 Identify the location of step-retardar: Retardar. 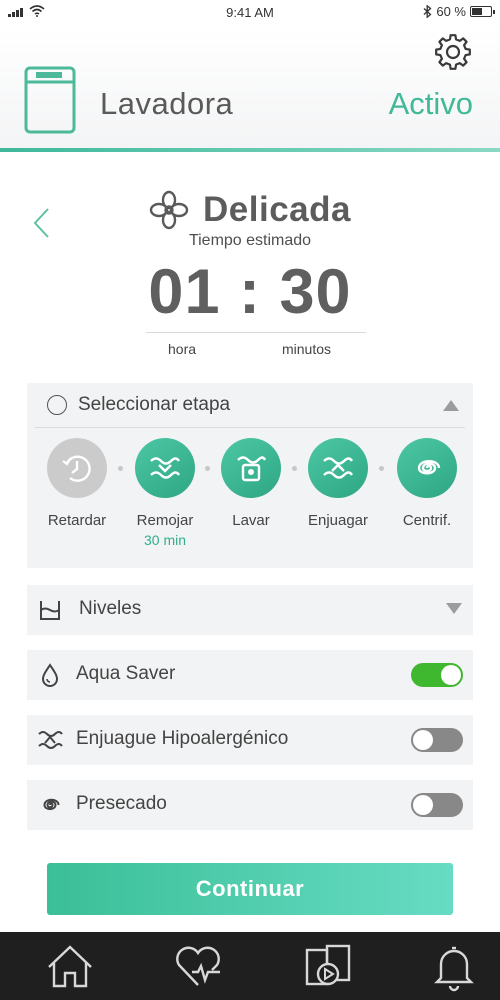
(77, 483).